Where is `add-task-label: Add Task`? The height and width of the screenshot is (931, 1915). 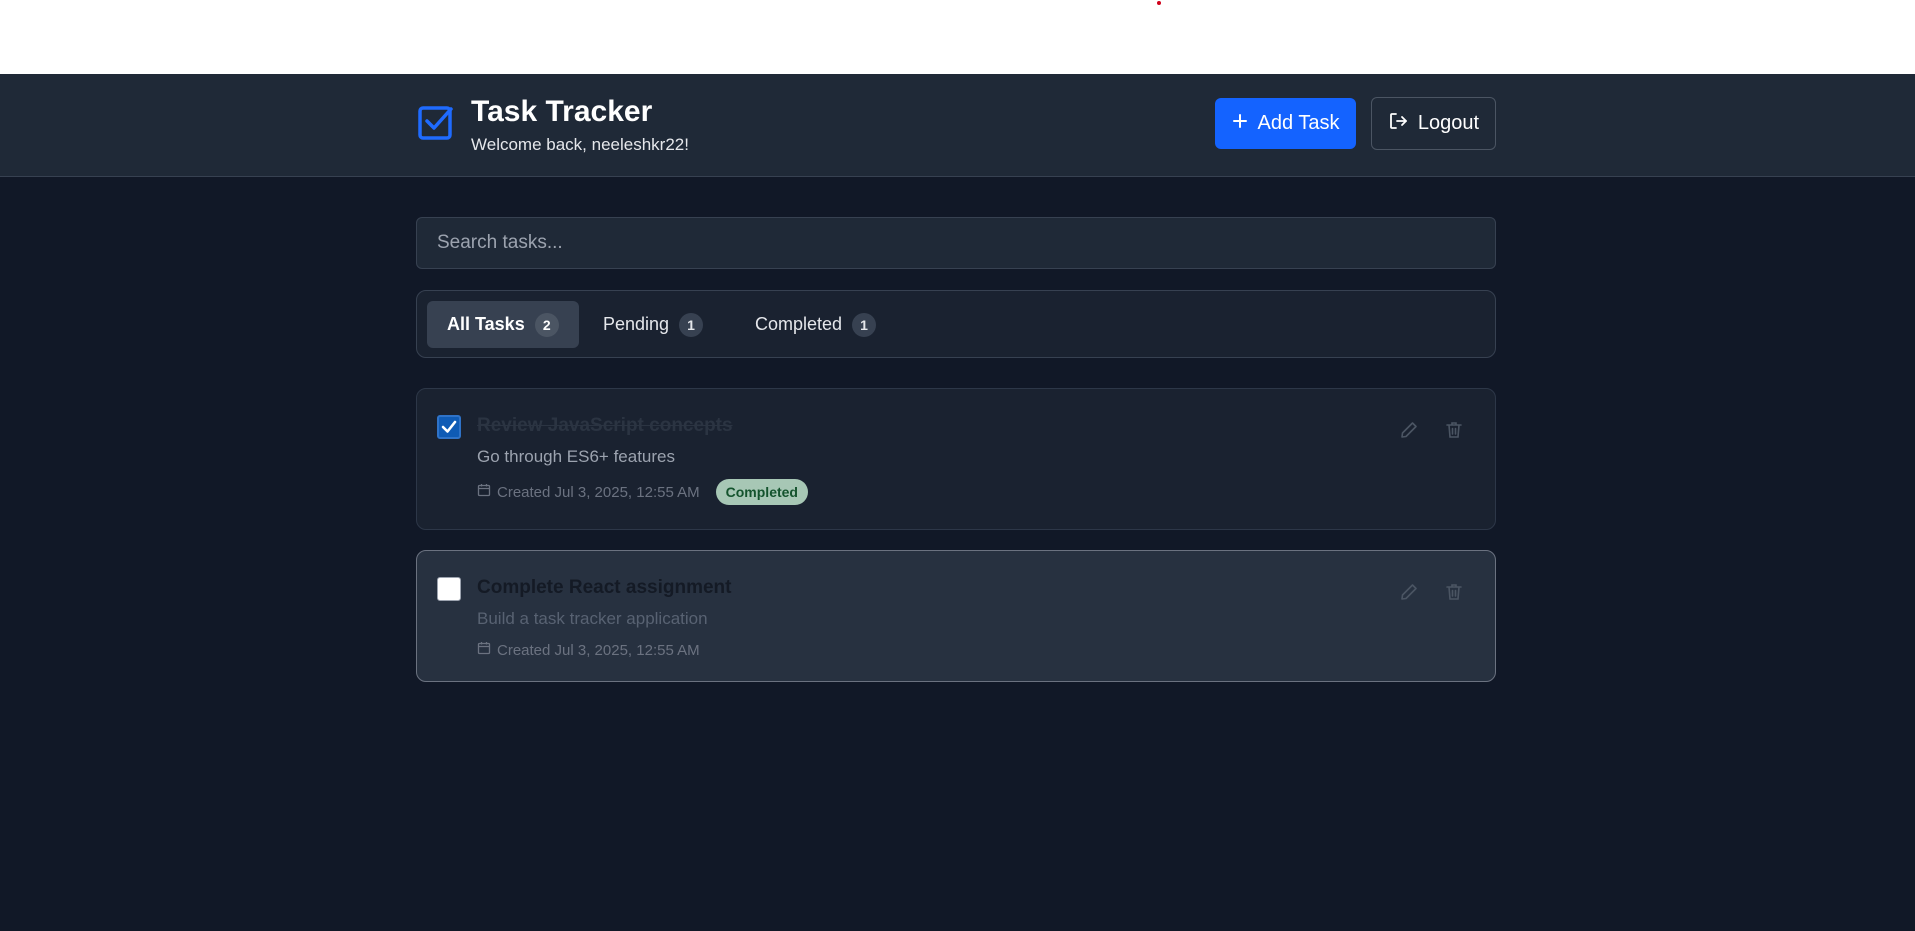
add-task-label: Add Task is located at coordinates (1298, 123).